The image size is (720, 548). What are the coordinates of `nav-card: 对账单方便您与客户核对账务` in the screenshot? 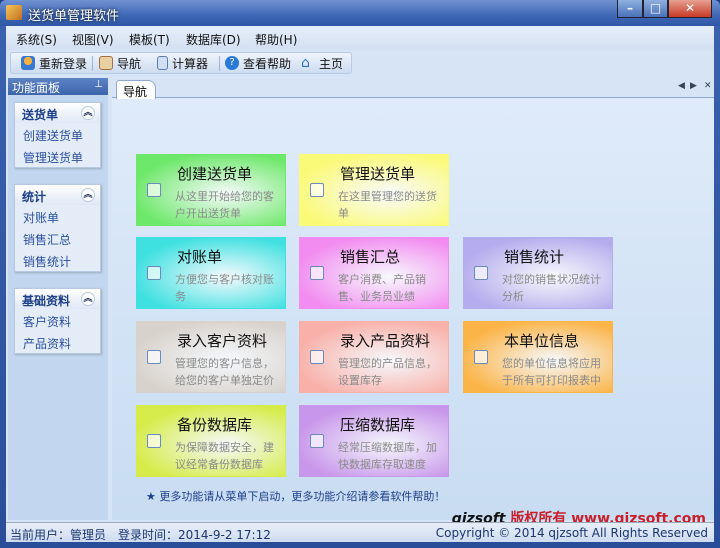 It's located at (211, 273).